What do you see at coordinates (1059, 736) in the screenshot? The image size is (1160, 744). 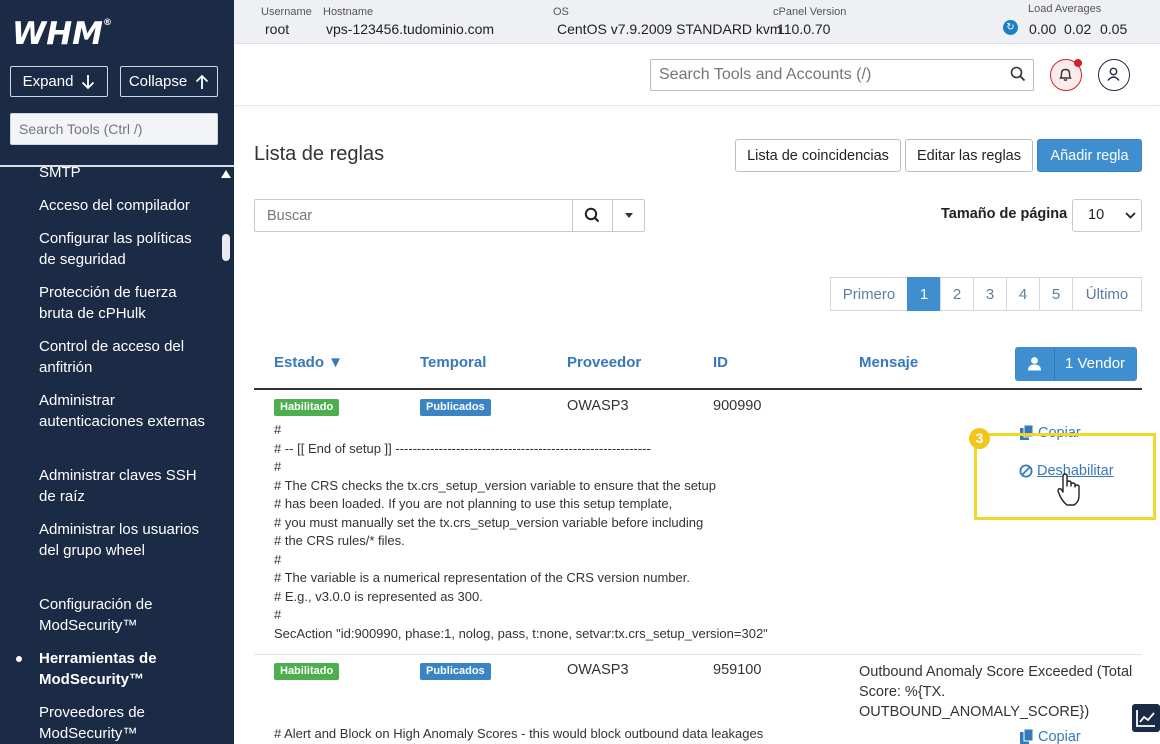 I see `copy-label: Copiar` at bounding box center [1059, 736].